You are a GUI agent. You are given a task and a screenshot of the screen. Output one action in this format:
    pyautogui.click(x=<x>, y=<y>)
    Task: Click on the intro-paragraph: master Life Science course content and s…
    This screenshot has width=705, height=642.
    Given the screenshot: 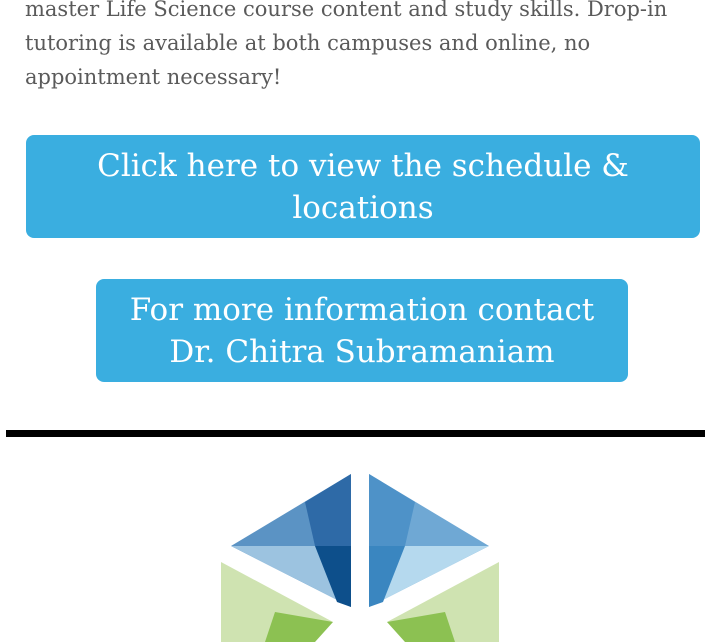 What is the action you would take?
    pyautogui.click(x=346, y=44)
    